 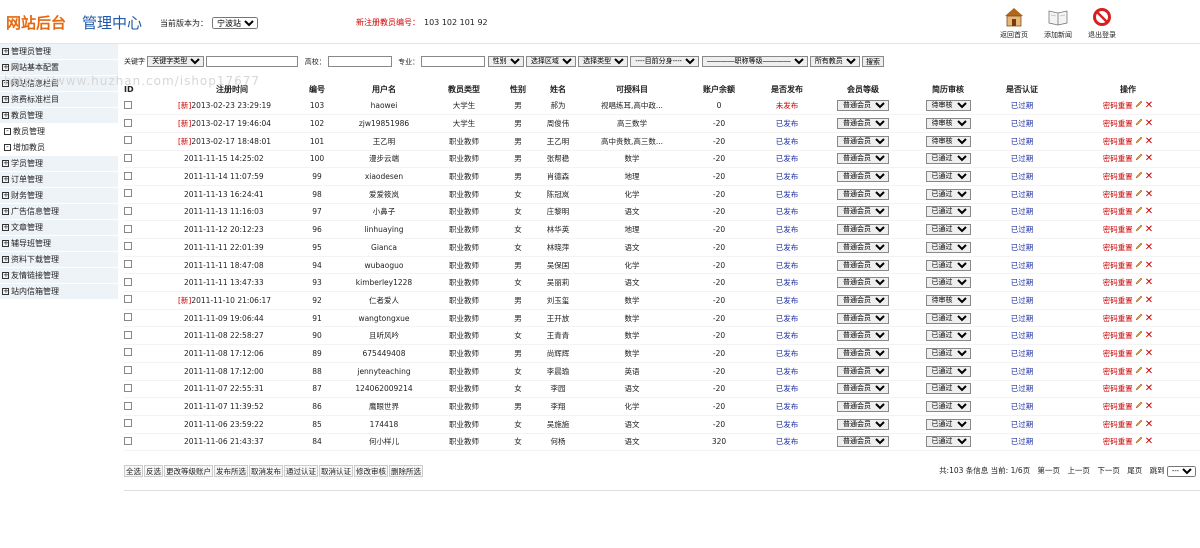 I want to click on bulk-action-button: 修改审核, so click(x=371, y=471).